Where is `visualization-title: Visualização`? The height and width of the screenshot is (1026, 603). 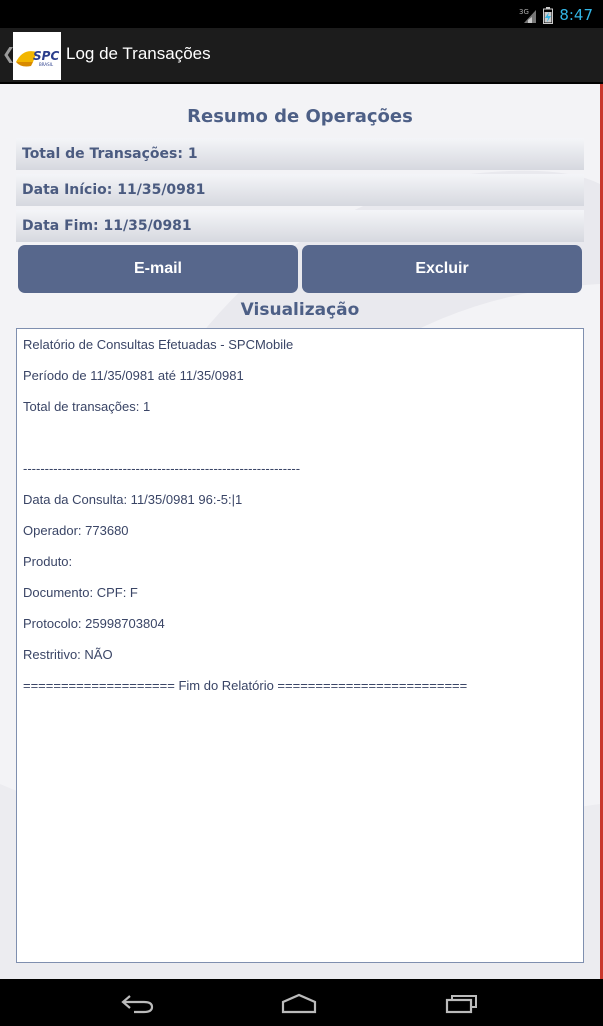 visualization-title: Visualização is located at coordinates (300, 310).